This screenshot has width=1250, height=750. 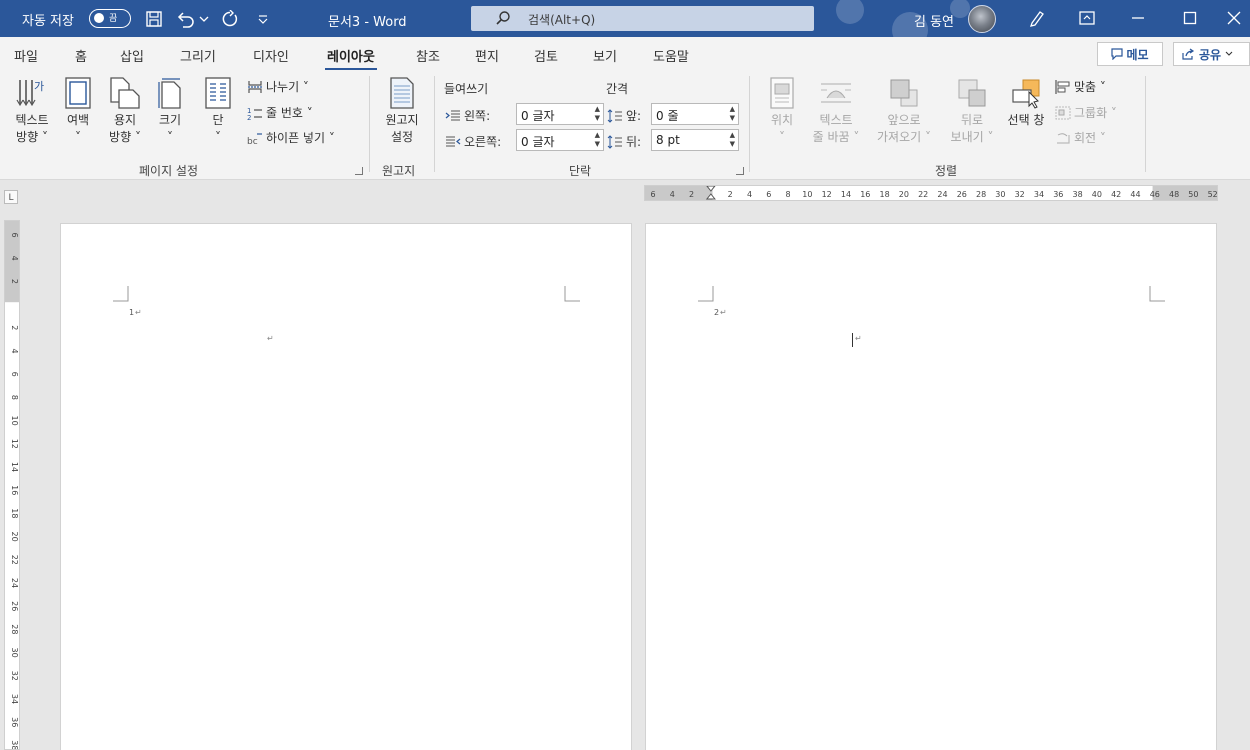 I want to click on comments-button: 메모, so click(x=1130, y=54).